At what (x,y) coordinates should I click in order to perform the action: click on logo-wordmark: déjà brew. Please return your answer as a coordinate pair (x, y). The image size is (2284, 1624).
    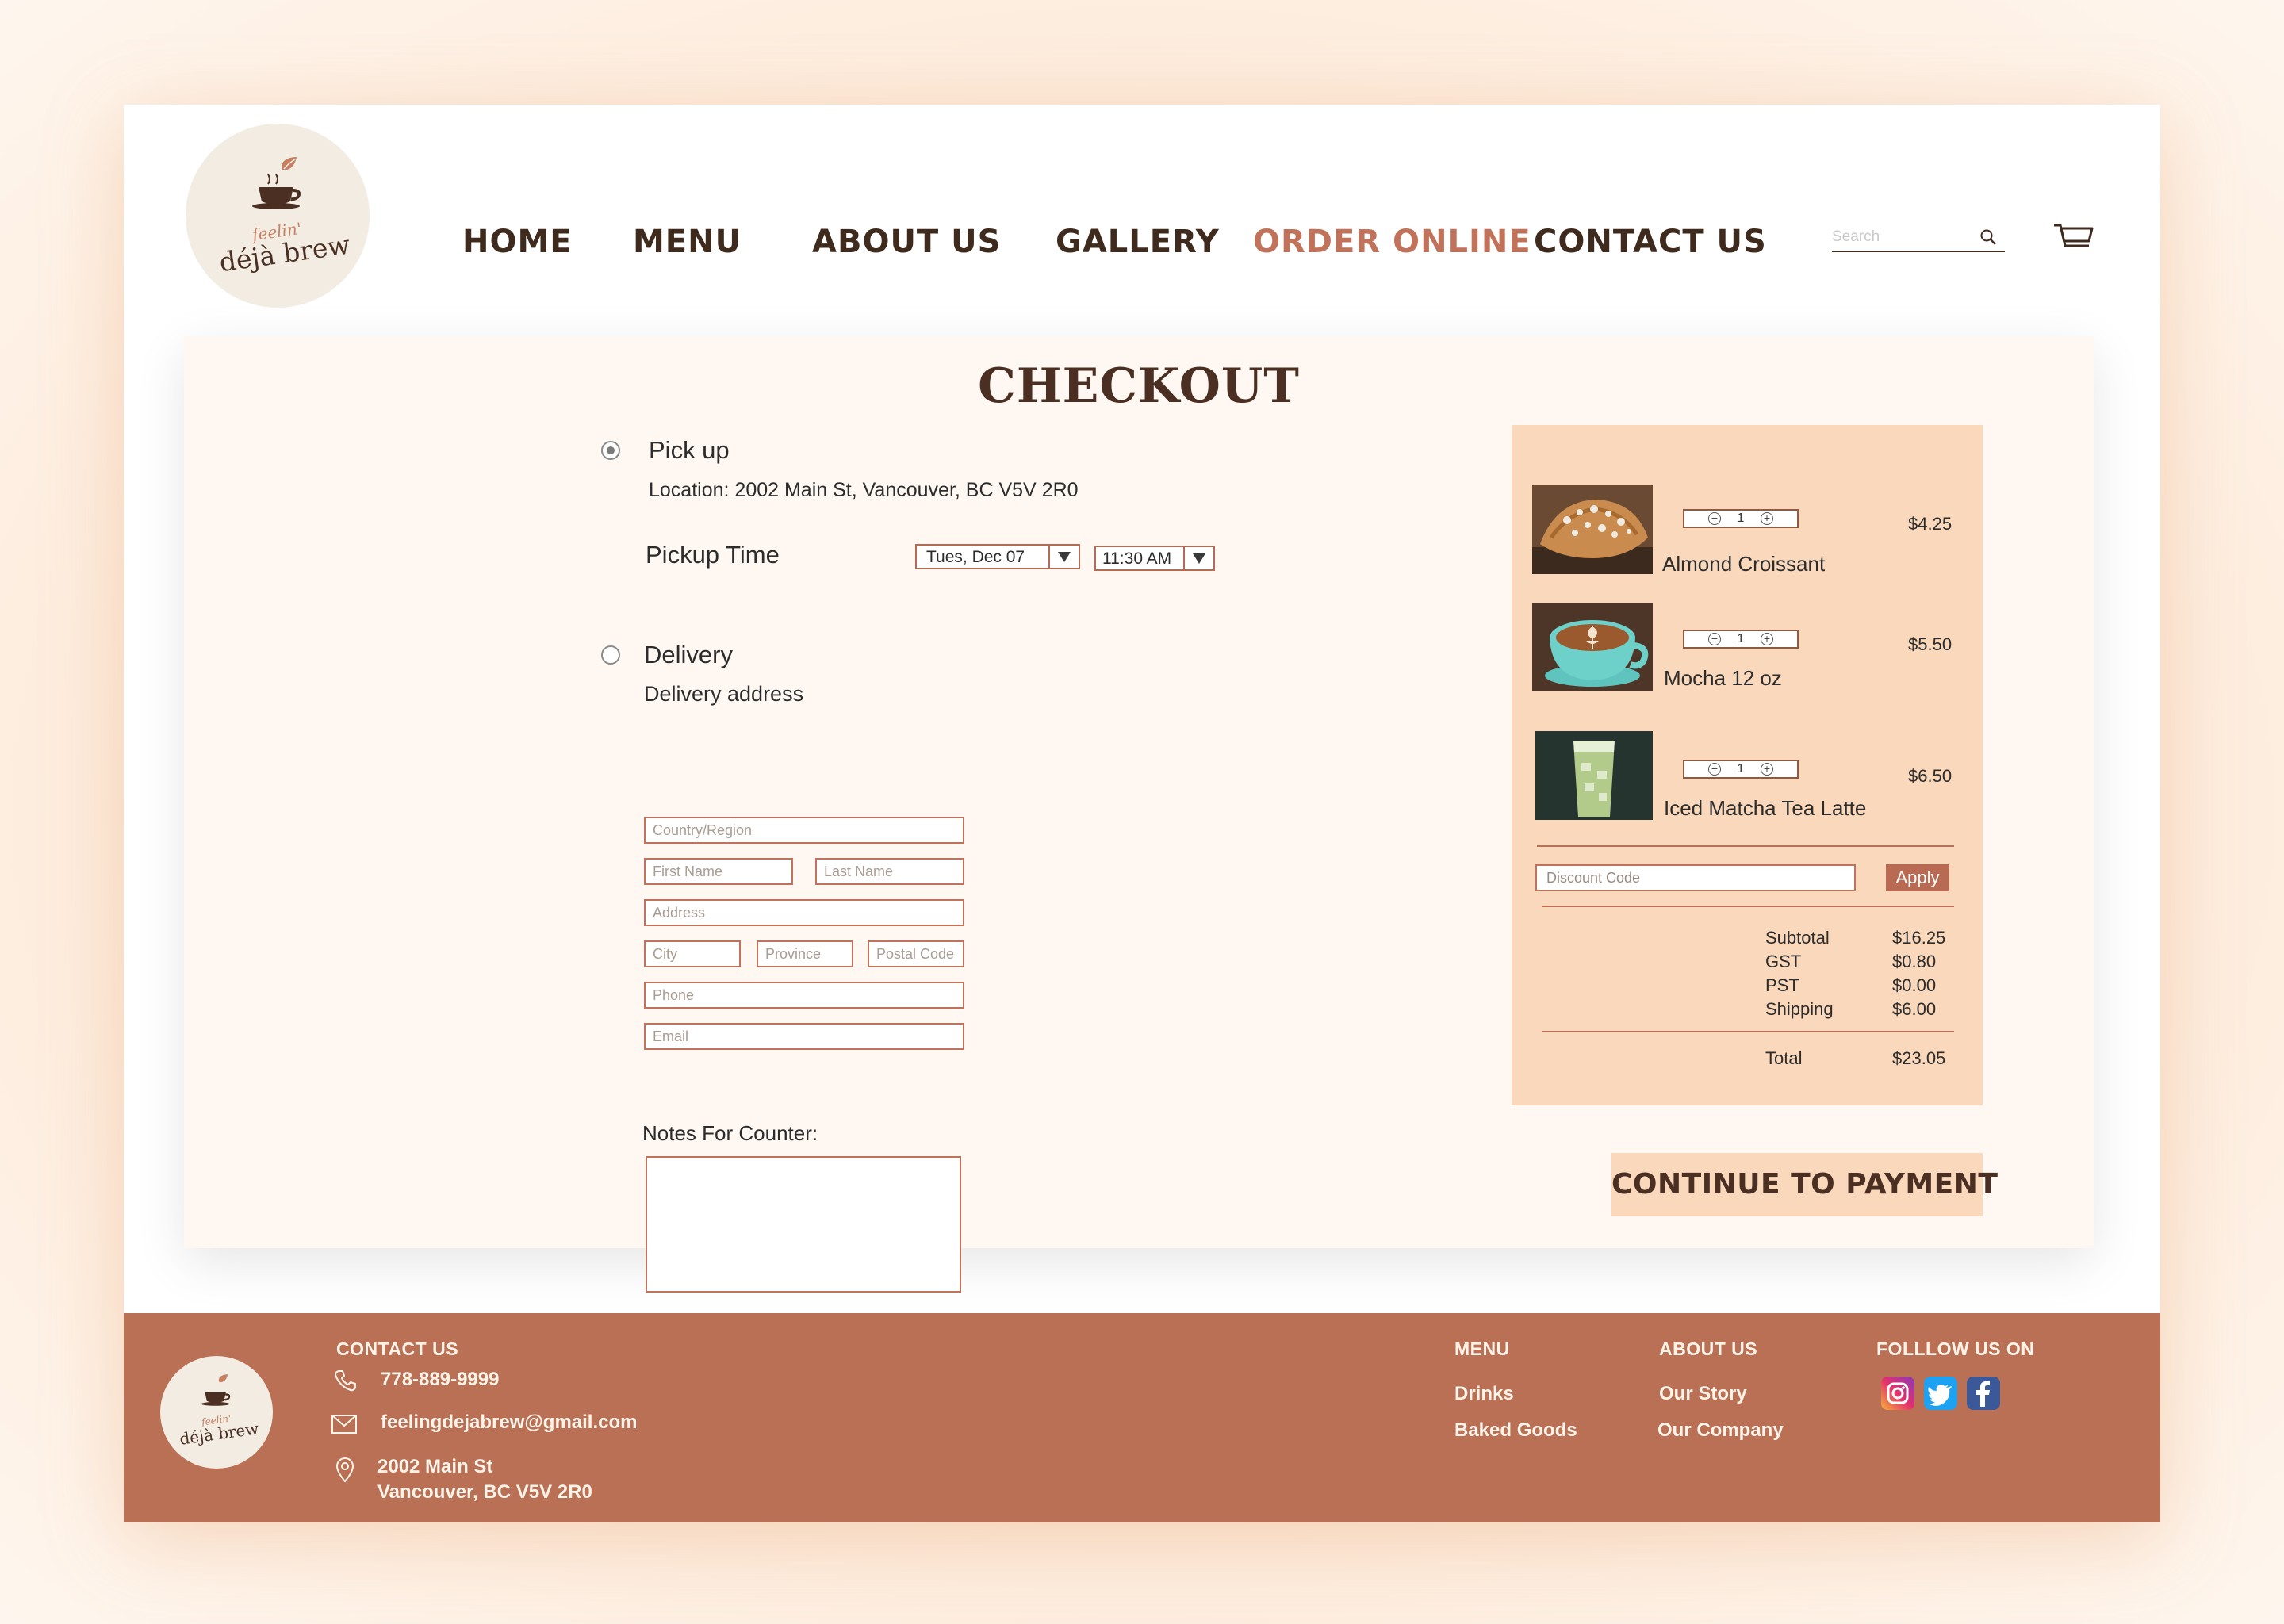
    Looking at the image, I should click on (219, 1434).